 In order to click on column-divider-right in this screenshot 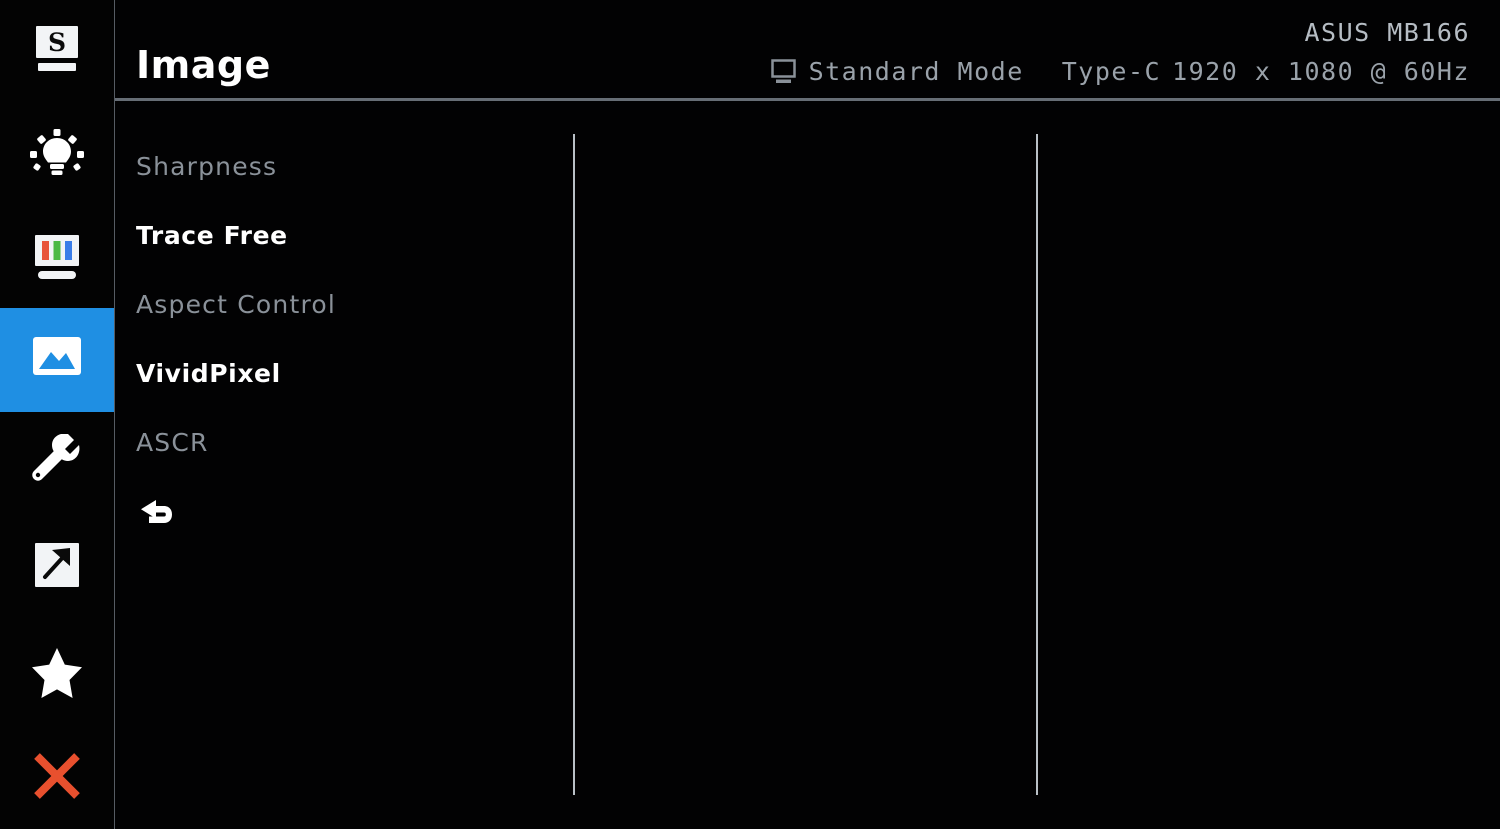, I will do `click(1037, 464)`.